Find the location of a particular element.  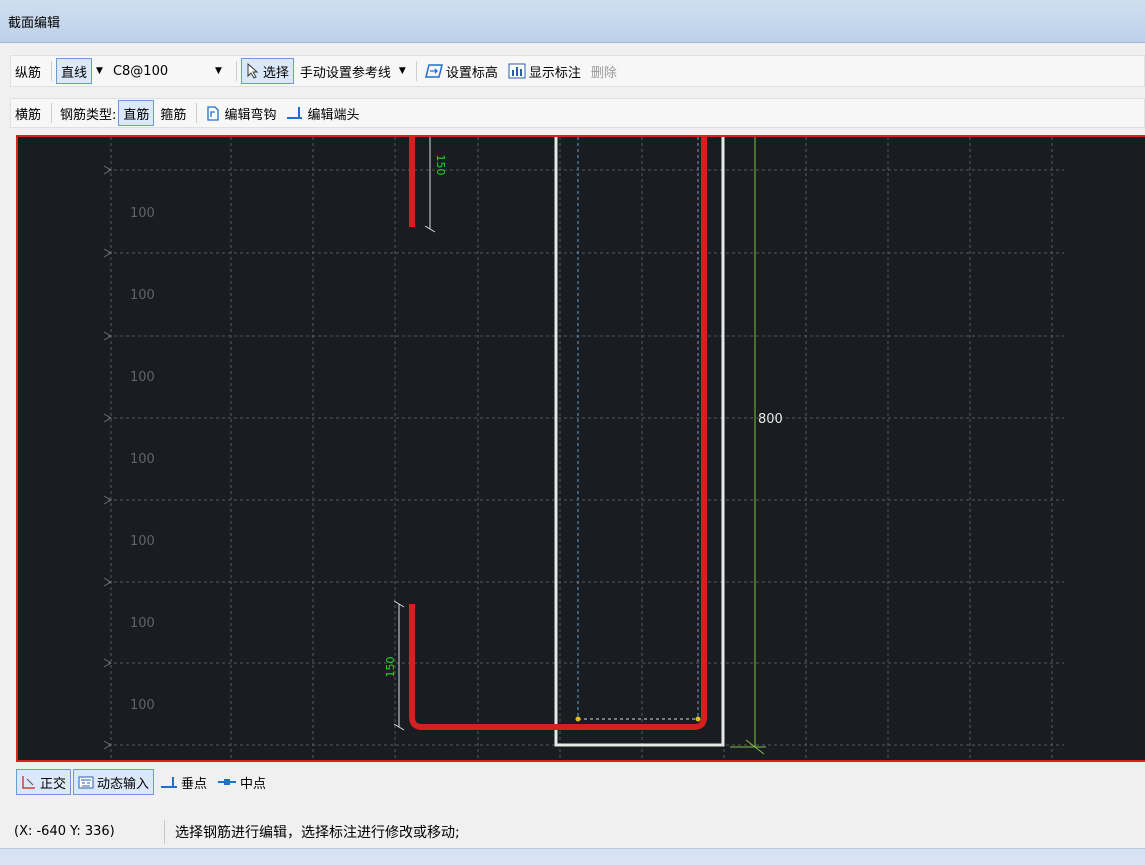

ortho-button: 正交 is located at coordinates (44, 782).